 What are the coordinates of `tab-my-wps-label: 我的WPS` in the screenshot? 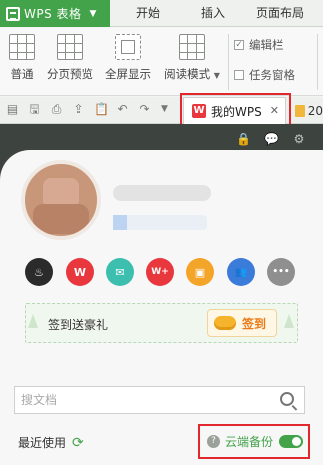 It's located at (236, 111).